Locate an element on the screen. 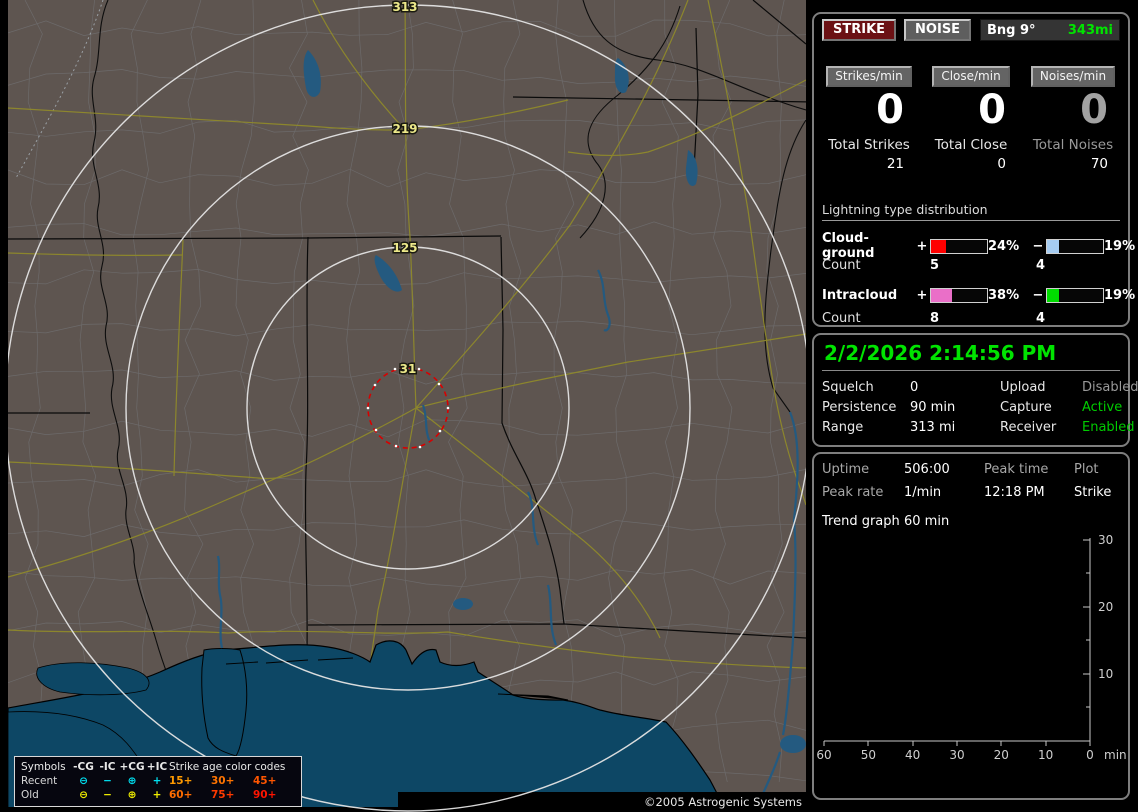  datetime-display: 2/2/2026 2:14:56 PM is located at coordinates (940, 353).